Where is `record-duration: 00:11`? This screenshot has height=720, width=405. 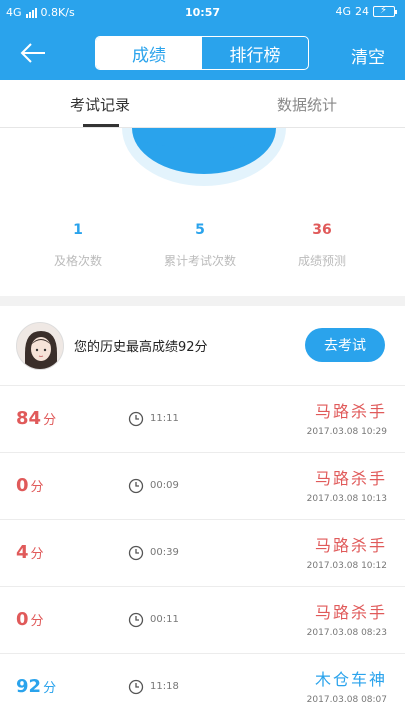 record-duration: 00:11 is located at coordinates (164, 619).